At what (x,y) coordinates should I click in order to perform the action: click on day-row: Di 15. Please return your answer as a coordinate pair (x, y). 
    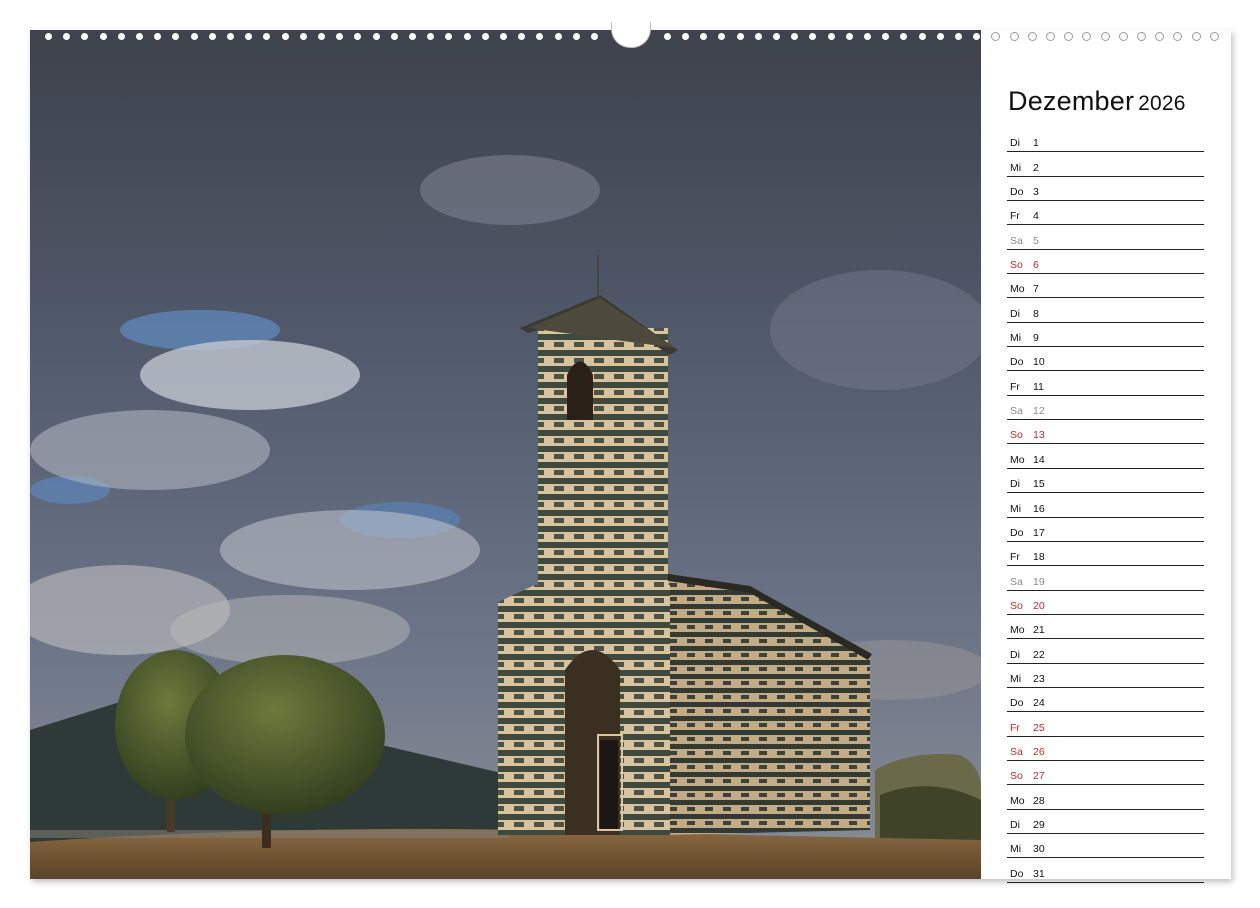
    Looking at the image, I should click on (1105, 482).